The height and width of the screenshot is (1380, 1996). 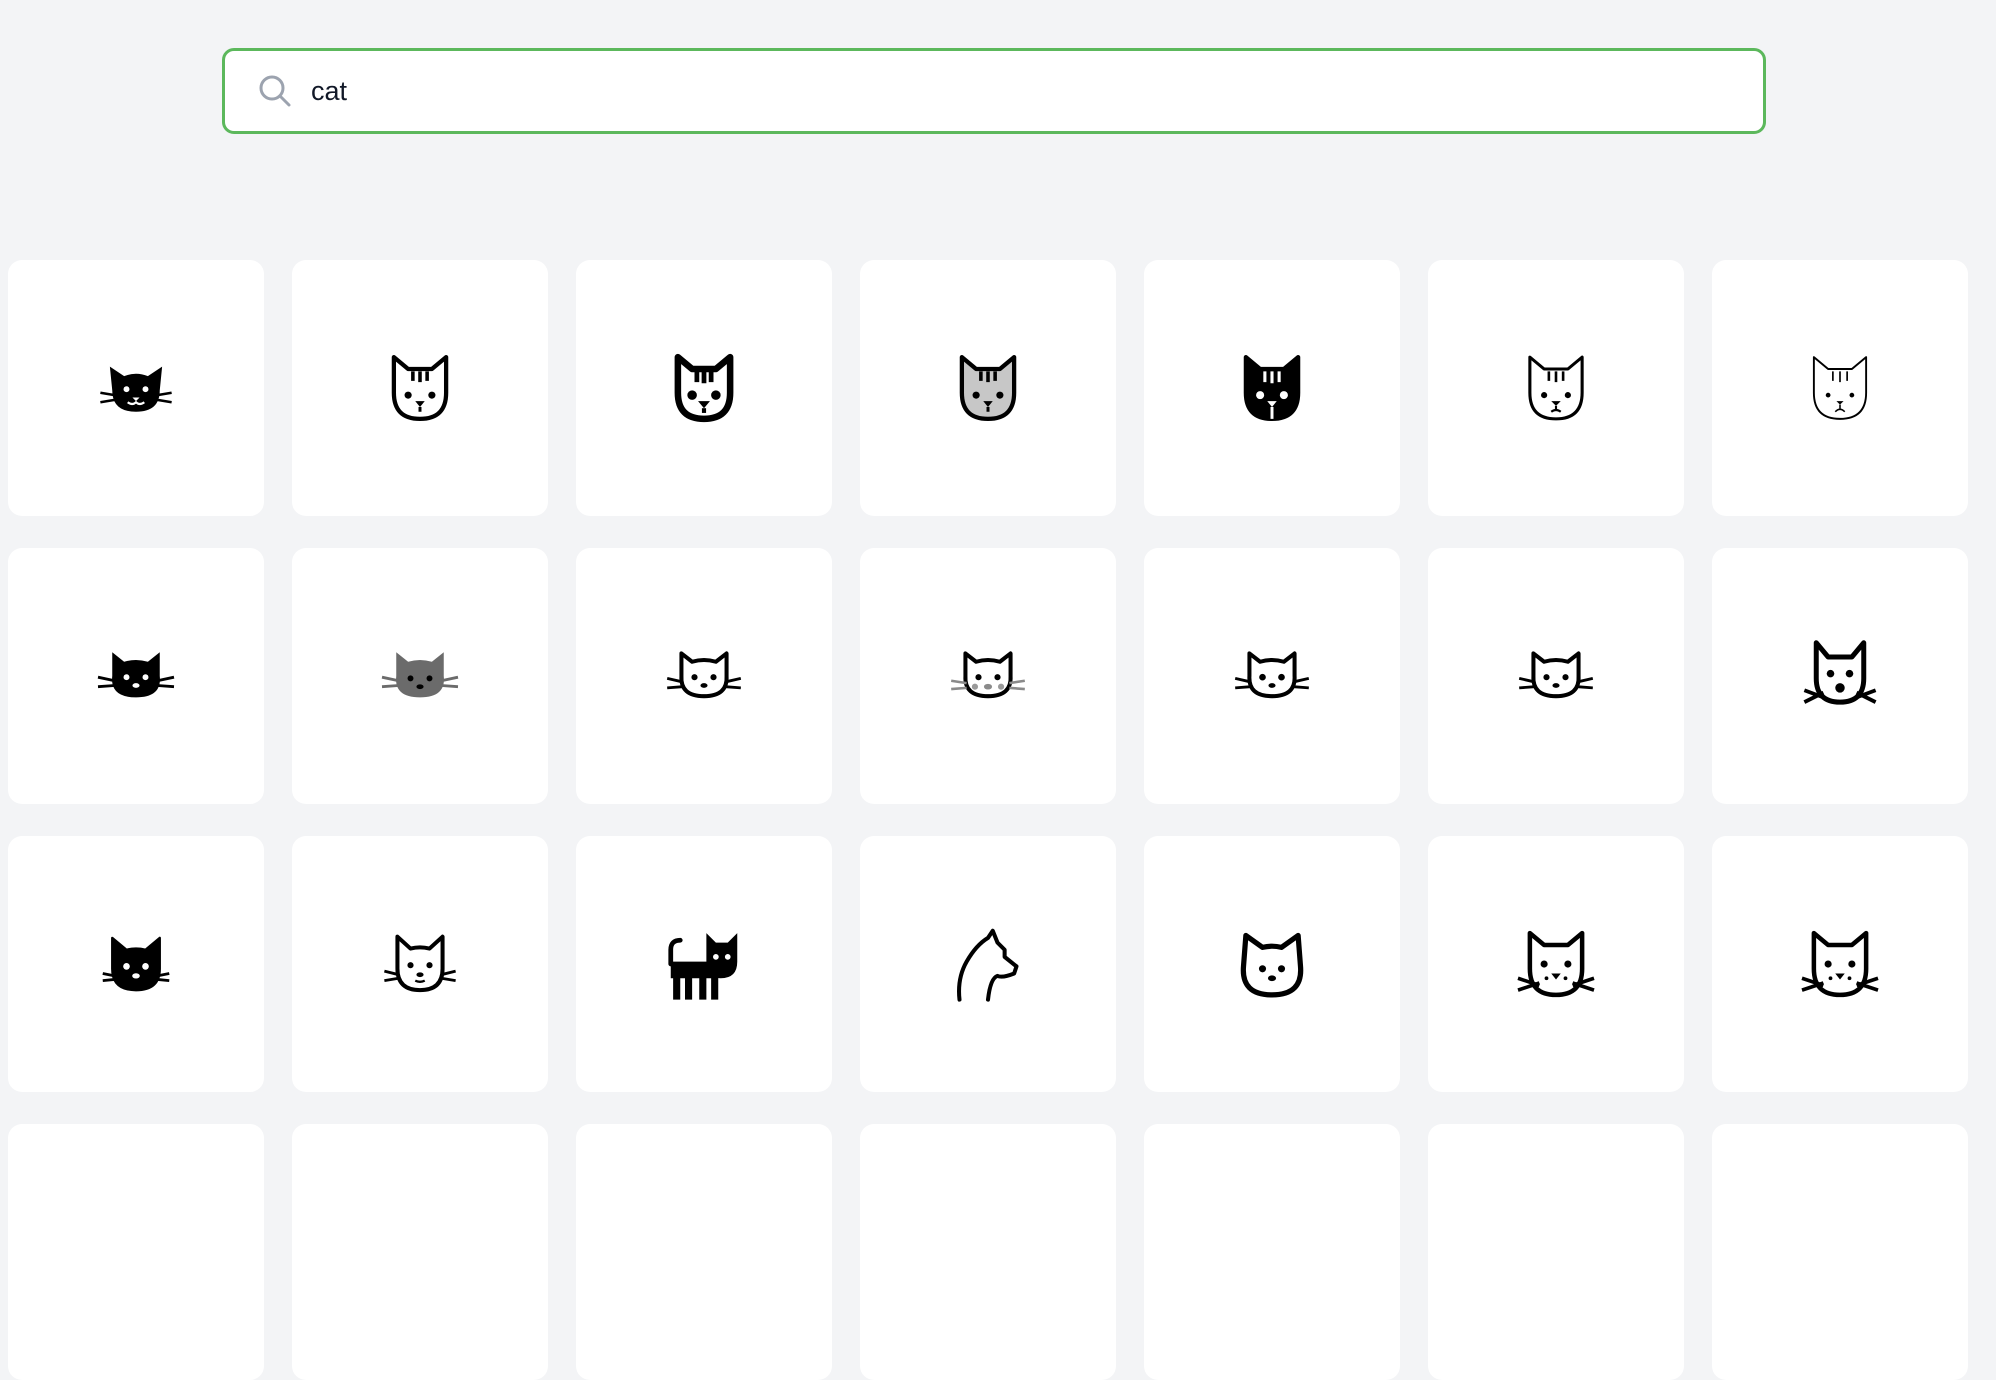 I want to click on cat-face-simple-outline-icon, so click(x=420, y=963).